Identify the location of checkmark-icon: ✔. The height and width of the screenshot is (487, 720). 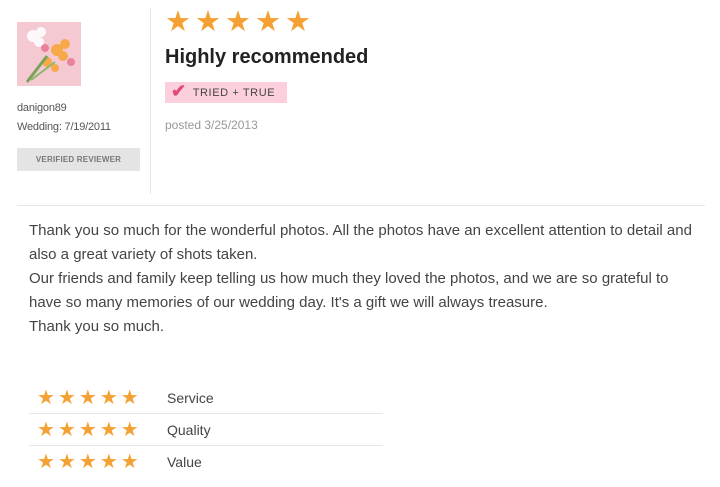
(179, 90).